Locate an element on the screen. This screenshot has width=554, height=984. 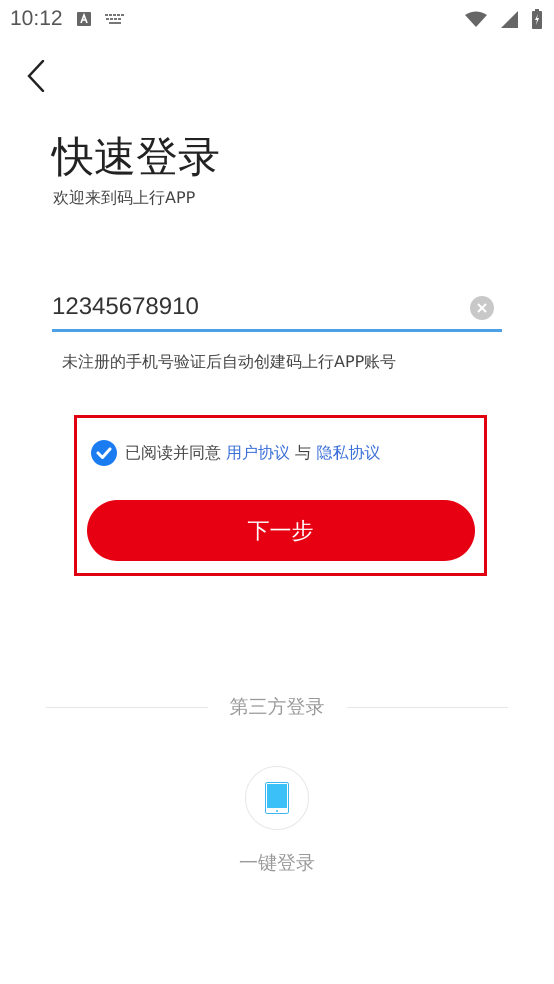
one-click-login-label: 一键登录 is located at coordinates (277, 863).